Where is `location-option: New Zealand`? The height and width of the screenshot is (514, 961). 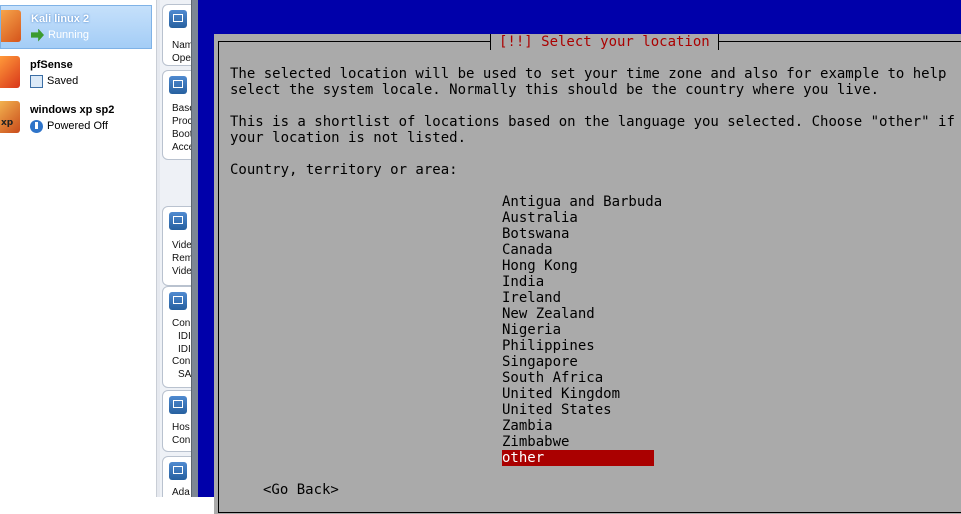 location-option: New Zealand is located at coordinates (578, 314).